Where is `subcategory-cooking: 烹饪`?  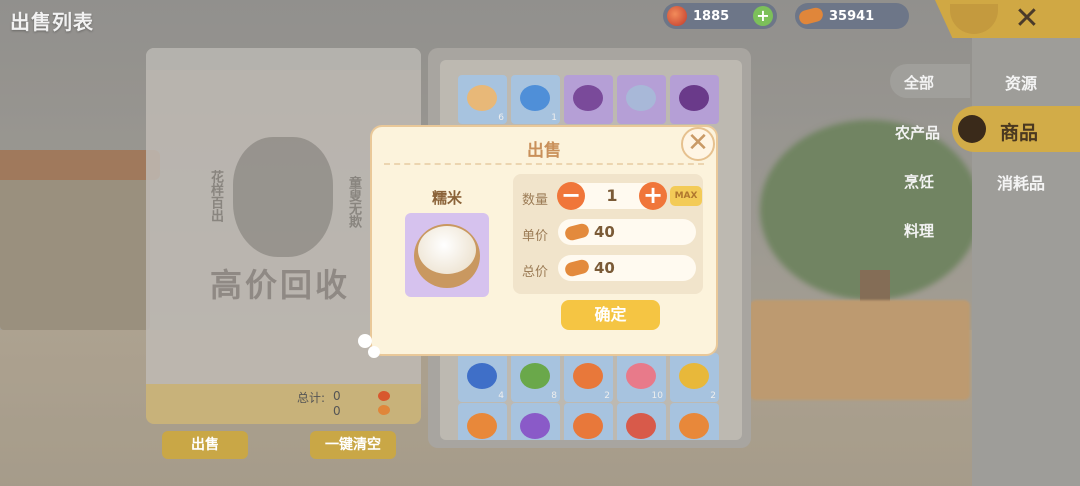 subcategory-cooking: 烹饪 is located at coordinates (919, 181).